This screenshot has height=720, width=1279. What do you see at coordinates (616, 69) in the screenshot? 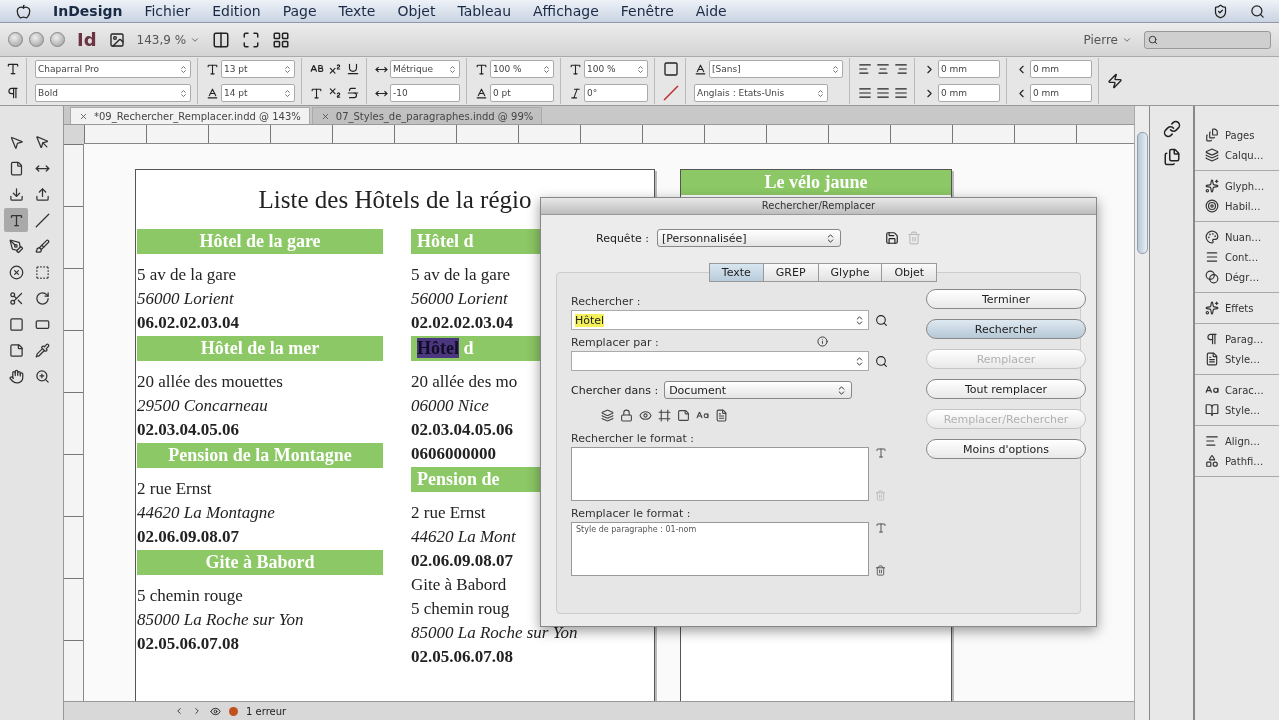
I see `horizontal-scale-field: 100 %` at bounding box center [616, 69].